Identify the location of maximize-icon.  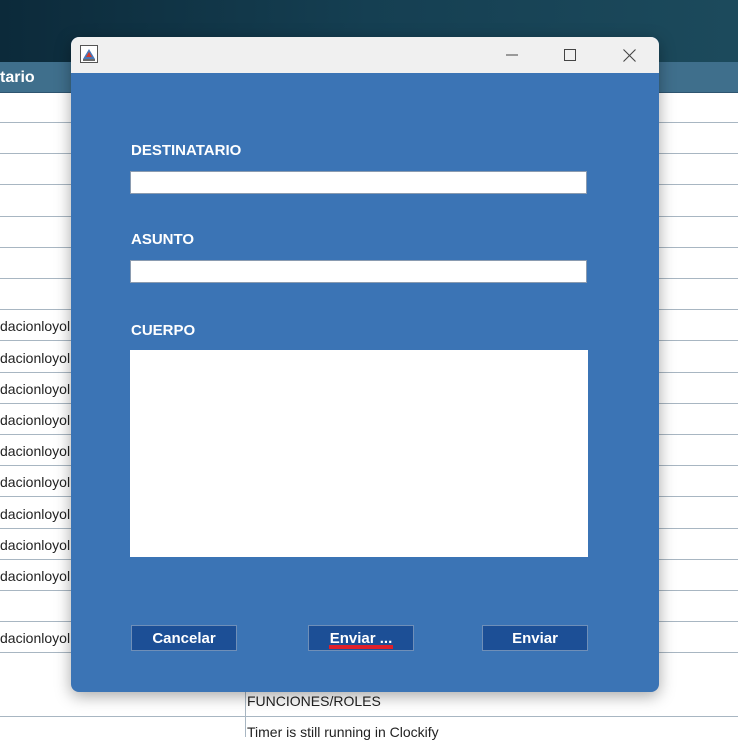
(570, 55).